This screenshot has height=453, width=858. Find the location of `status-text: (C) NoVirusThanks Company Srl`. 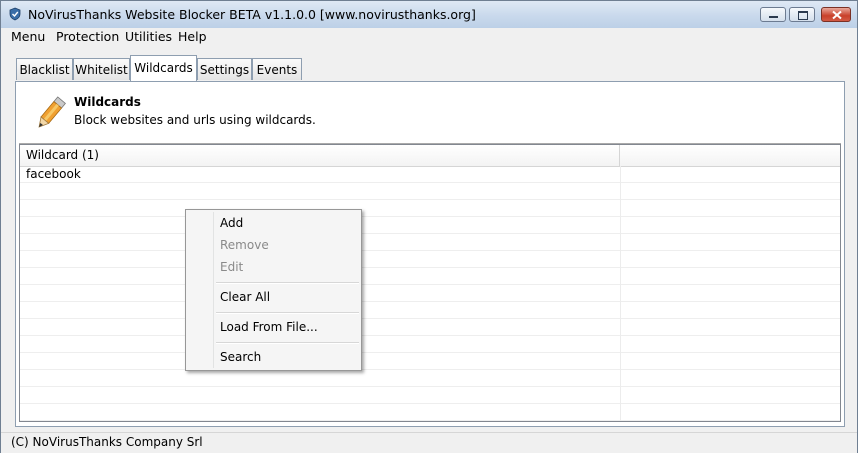

status-text: (C) NoVirusThanks Company Srl is located at coordinates (107, 442).